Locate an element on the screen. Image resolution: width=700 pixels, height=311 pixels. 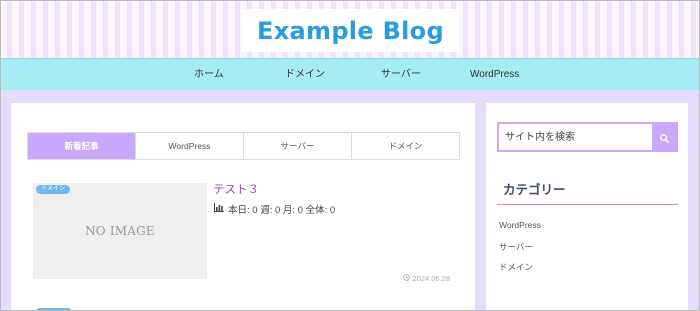
global-nav: ホーム ドメイン サーバー WordPress is located at coordinates (350, 74).